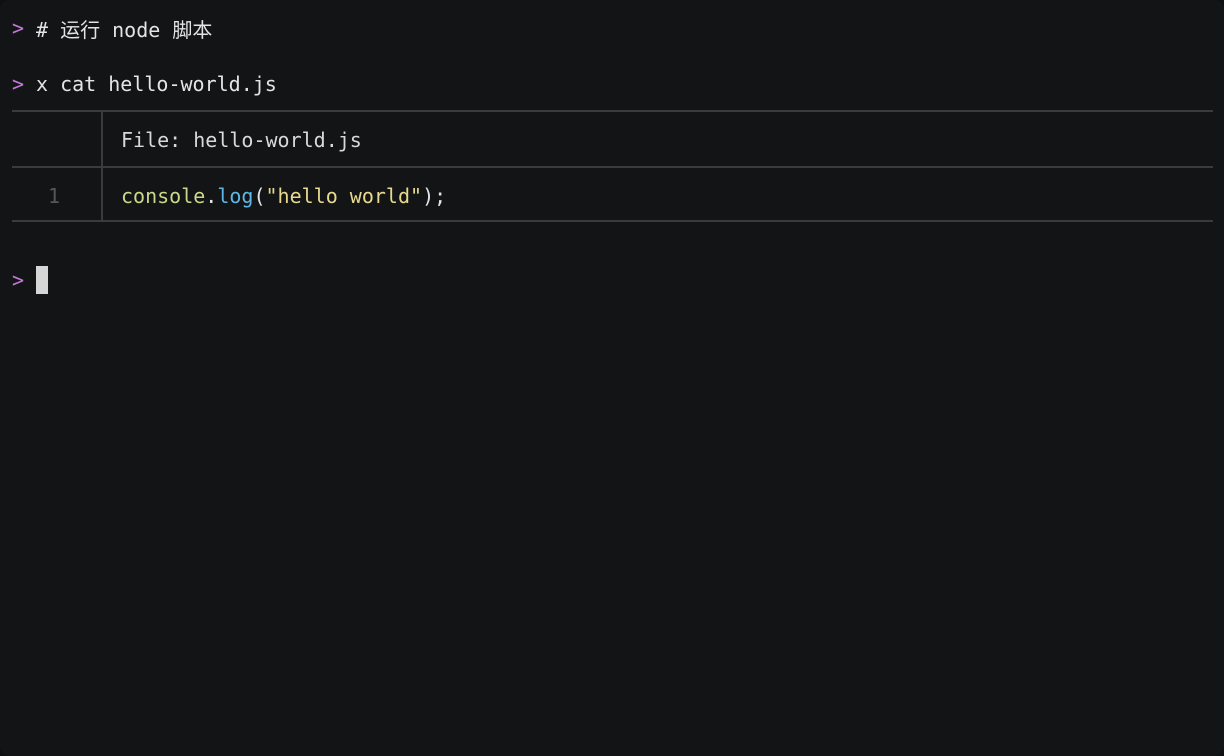 The height and width of the screenshot is (756, 1224). I want to click on token-string: "hello world", so click(344, 196).